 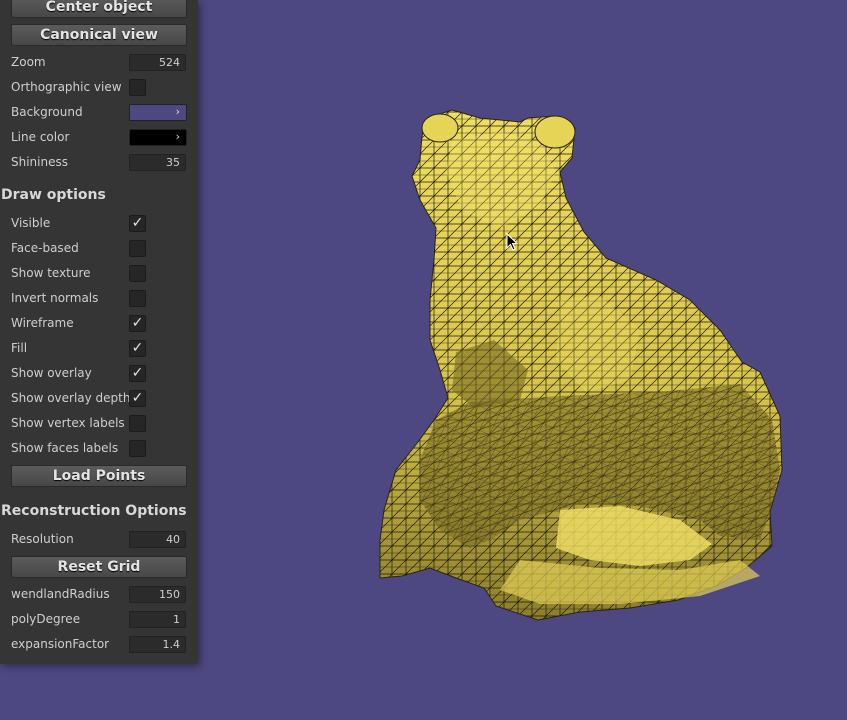 What do you see at coordinates (47, 112) in the screenshot?
I see `background-label: Background` at bounding box center [47, 112].